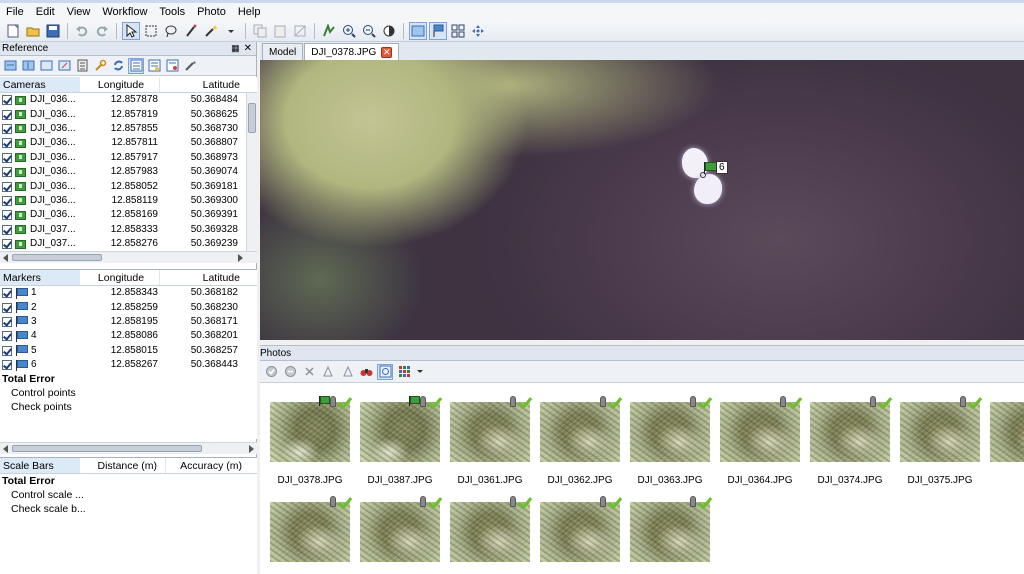  Describe the element at coordinates (124, 12) in the screenshot. I see `menu-workflow: Workflow` at that location.